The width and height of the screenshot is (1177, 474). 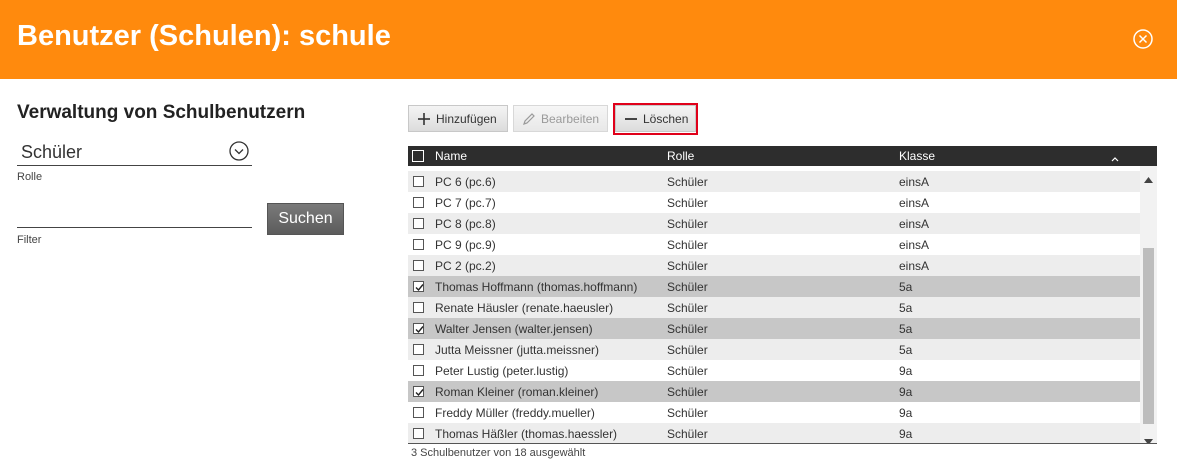 What do you see at coordinates (502, 371) in the screenshot?
I see `cell-name: Peter Lustig (peter.lustig)` at bounding box center [502, 371].